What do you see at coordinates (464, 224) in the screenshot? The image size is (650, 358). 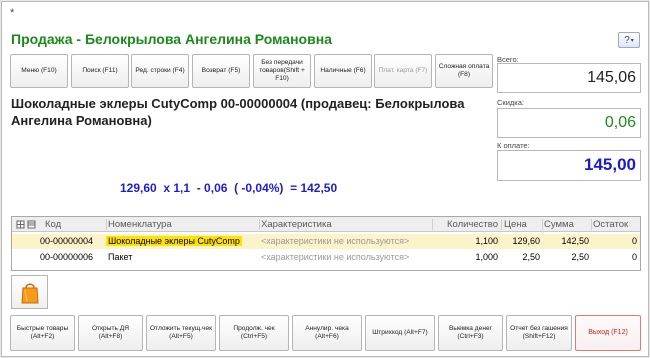 I see `column-quantity: Количество` at bounding box center [464, 224].